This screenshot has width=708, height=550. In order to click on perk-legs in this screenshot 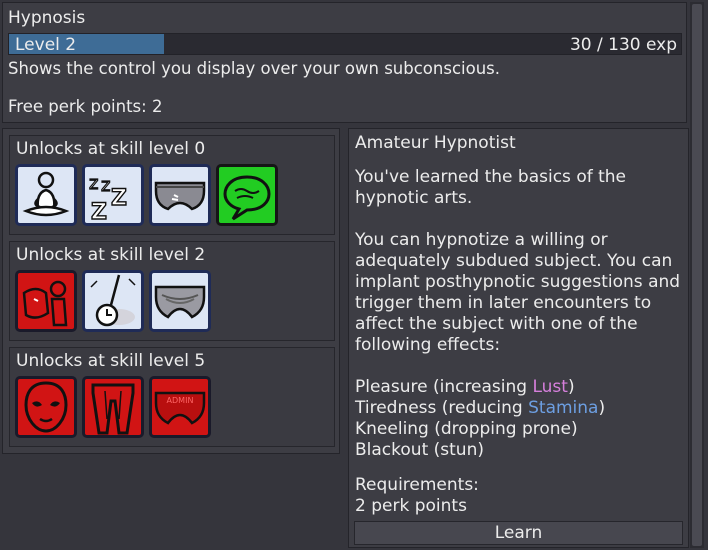, I will do `click(113, 407)`.